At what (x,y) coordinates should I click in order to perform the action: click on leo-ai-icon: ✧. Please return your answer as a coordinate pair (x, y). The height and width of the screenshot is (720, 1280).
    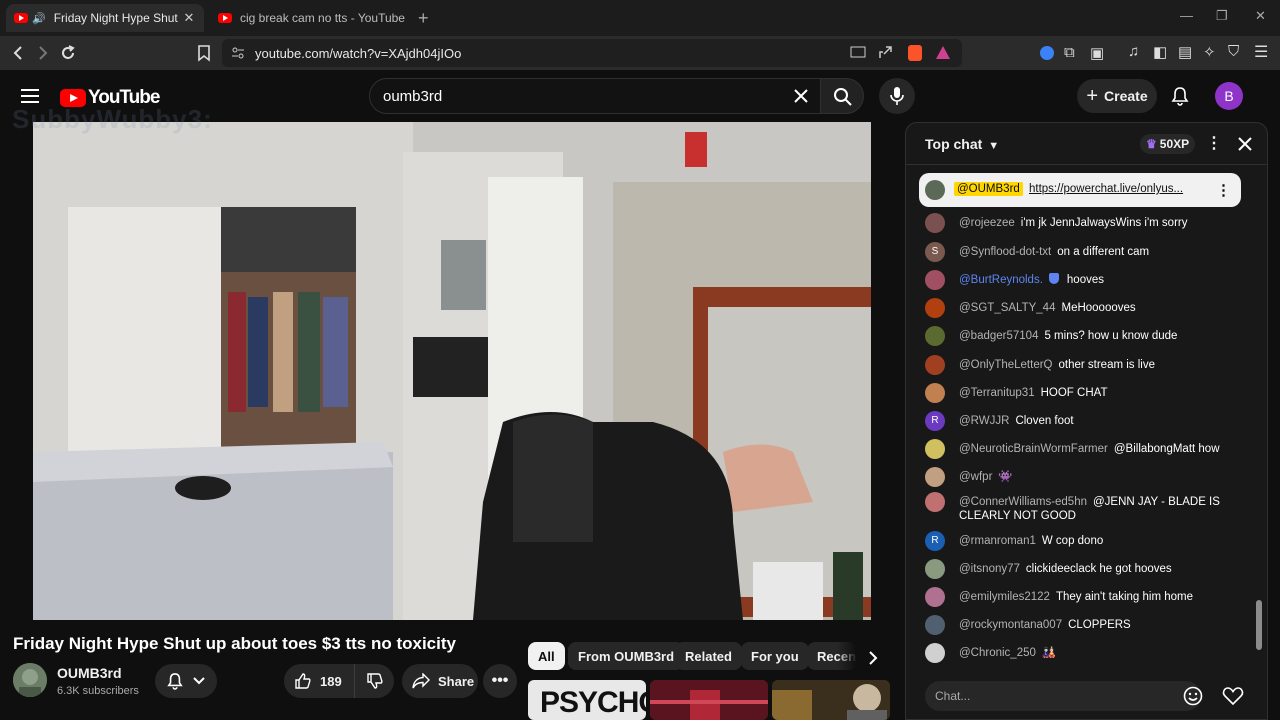
    Looking at the image, I should click on (1209, 52).